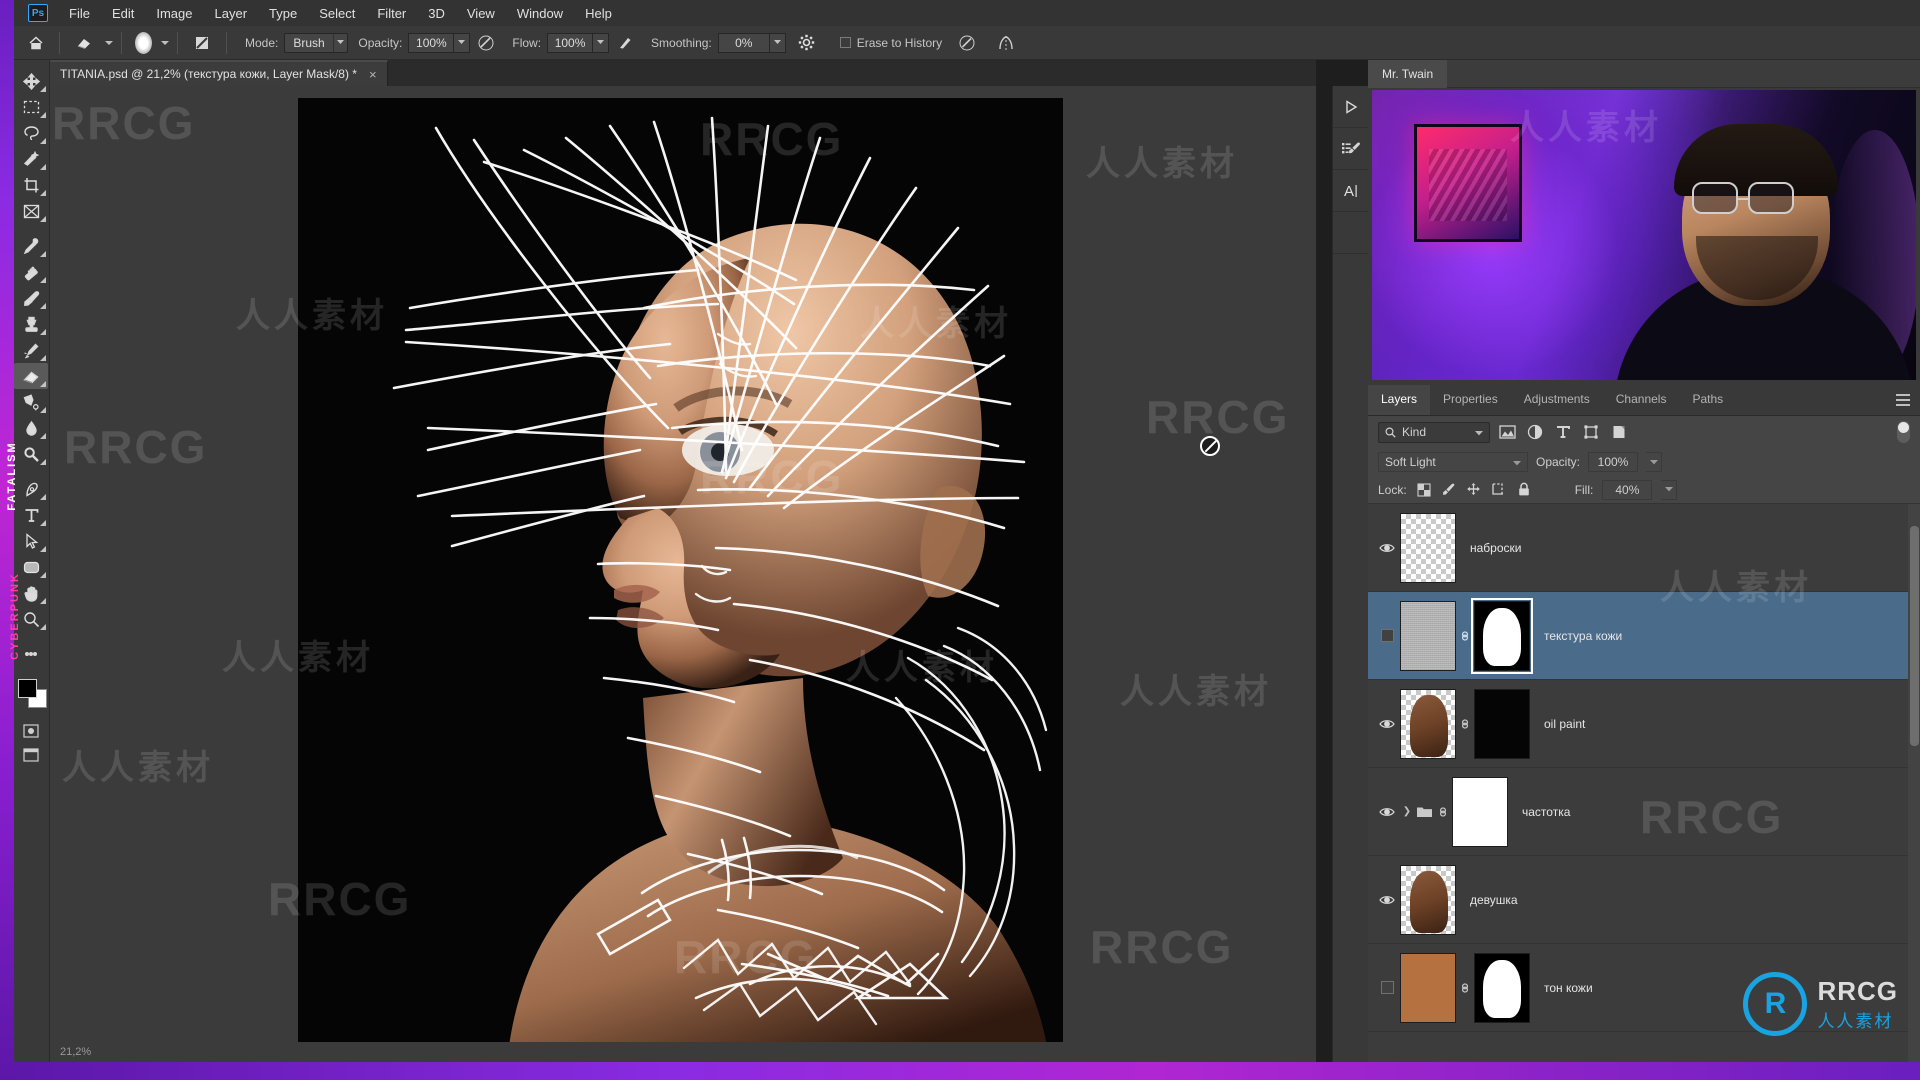 The height and width of the screenshot is (1080, 1920). I want to click on airbrush-icon, so click(625, 43).